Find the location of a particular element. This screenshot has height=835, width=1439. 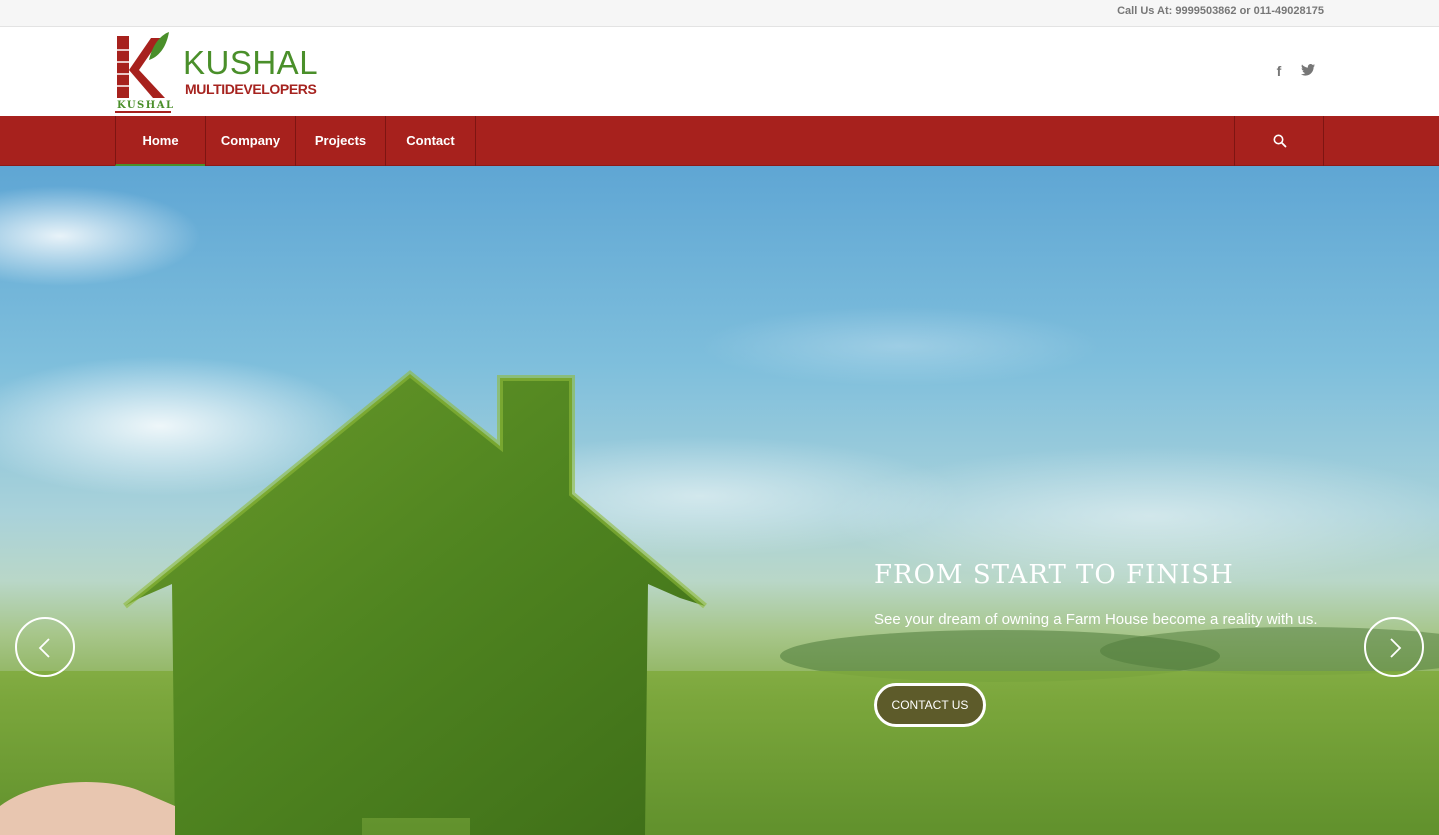

main-nav: Home Company Projects Contact is located at coordinates (719, 141).